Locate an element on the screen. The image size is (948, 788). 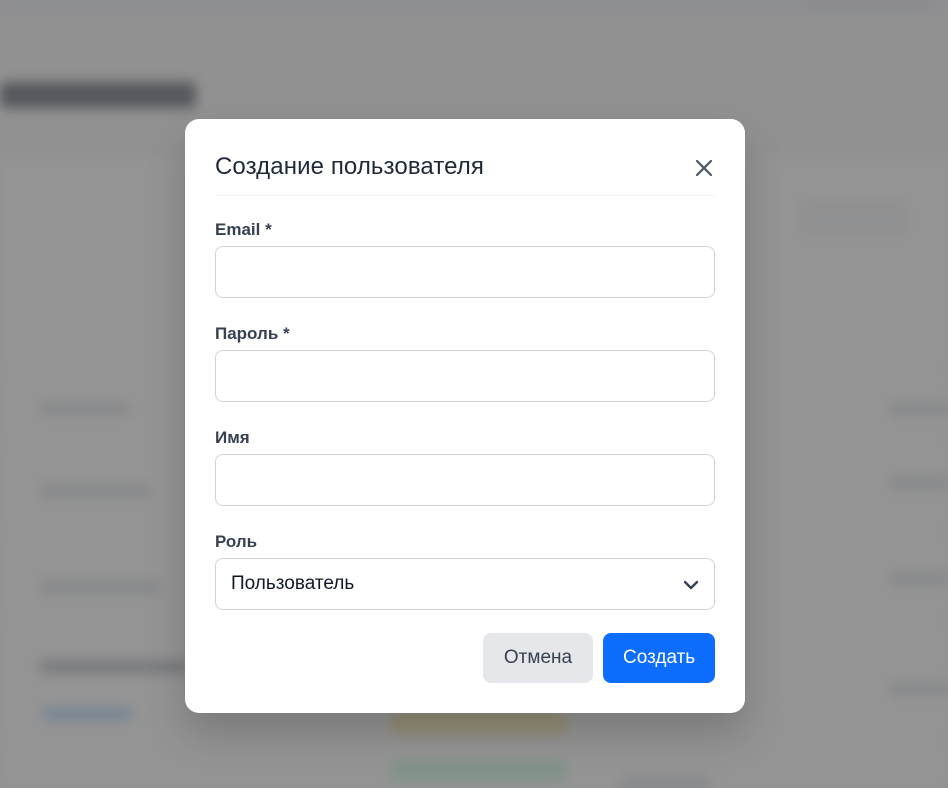
email-input is located at coordinates (465, 272).